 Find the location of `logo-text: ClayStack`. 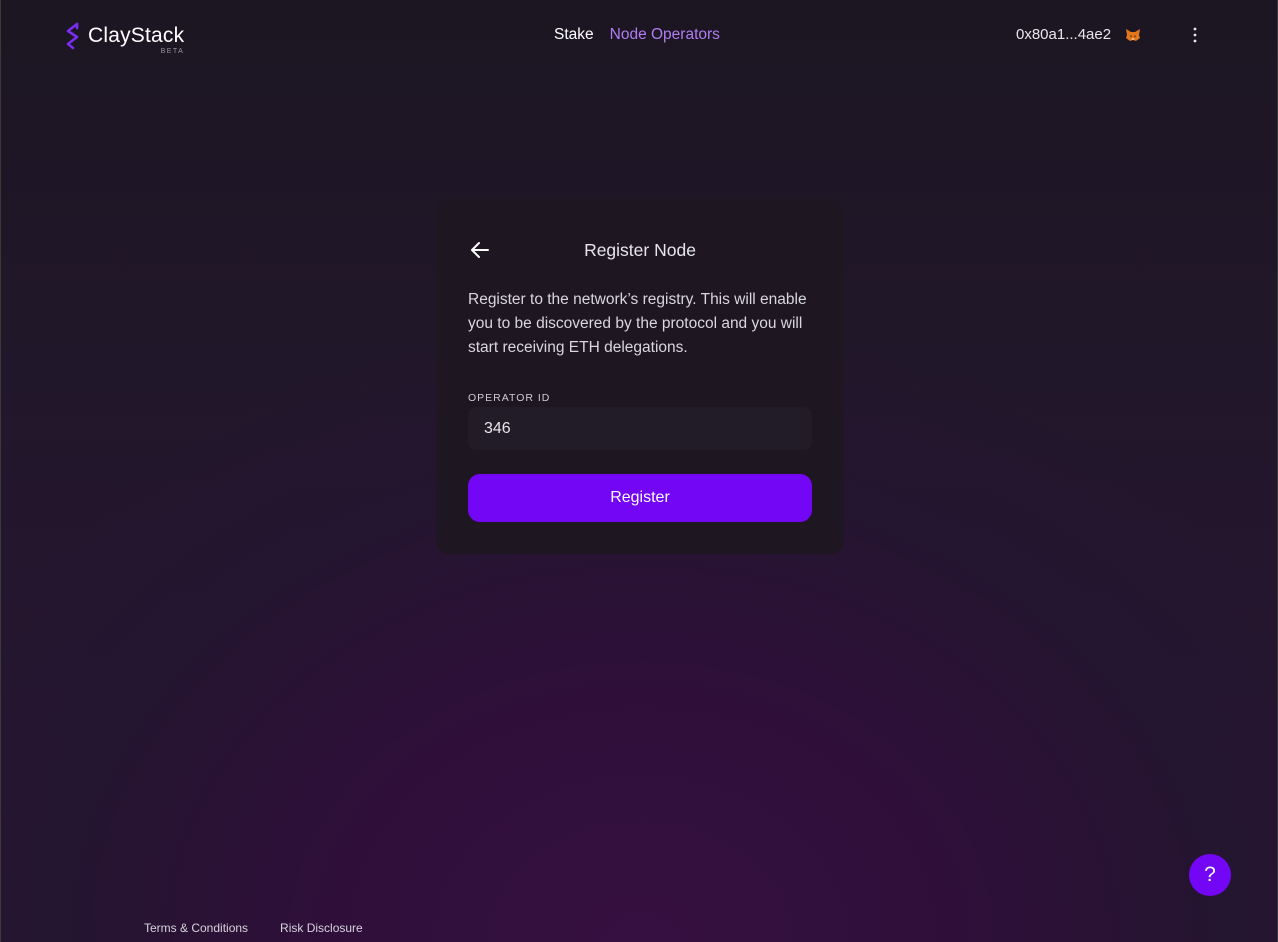

logo-text: ClayStack is located at coordinates (136, 35).